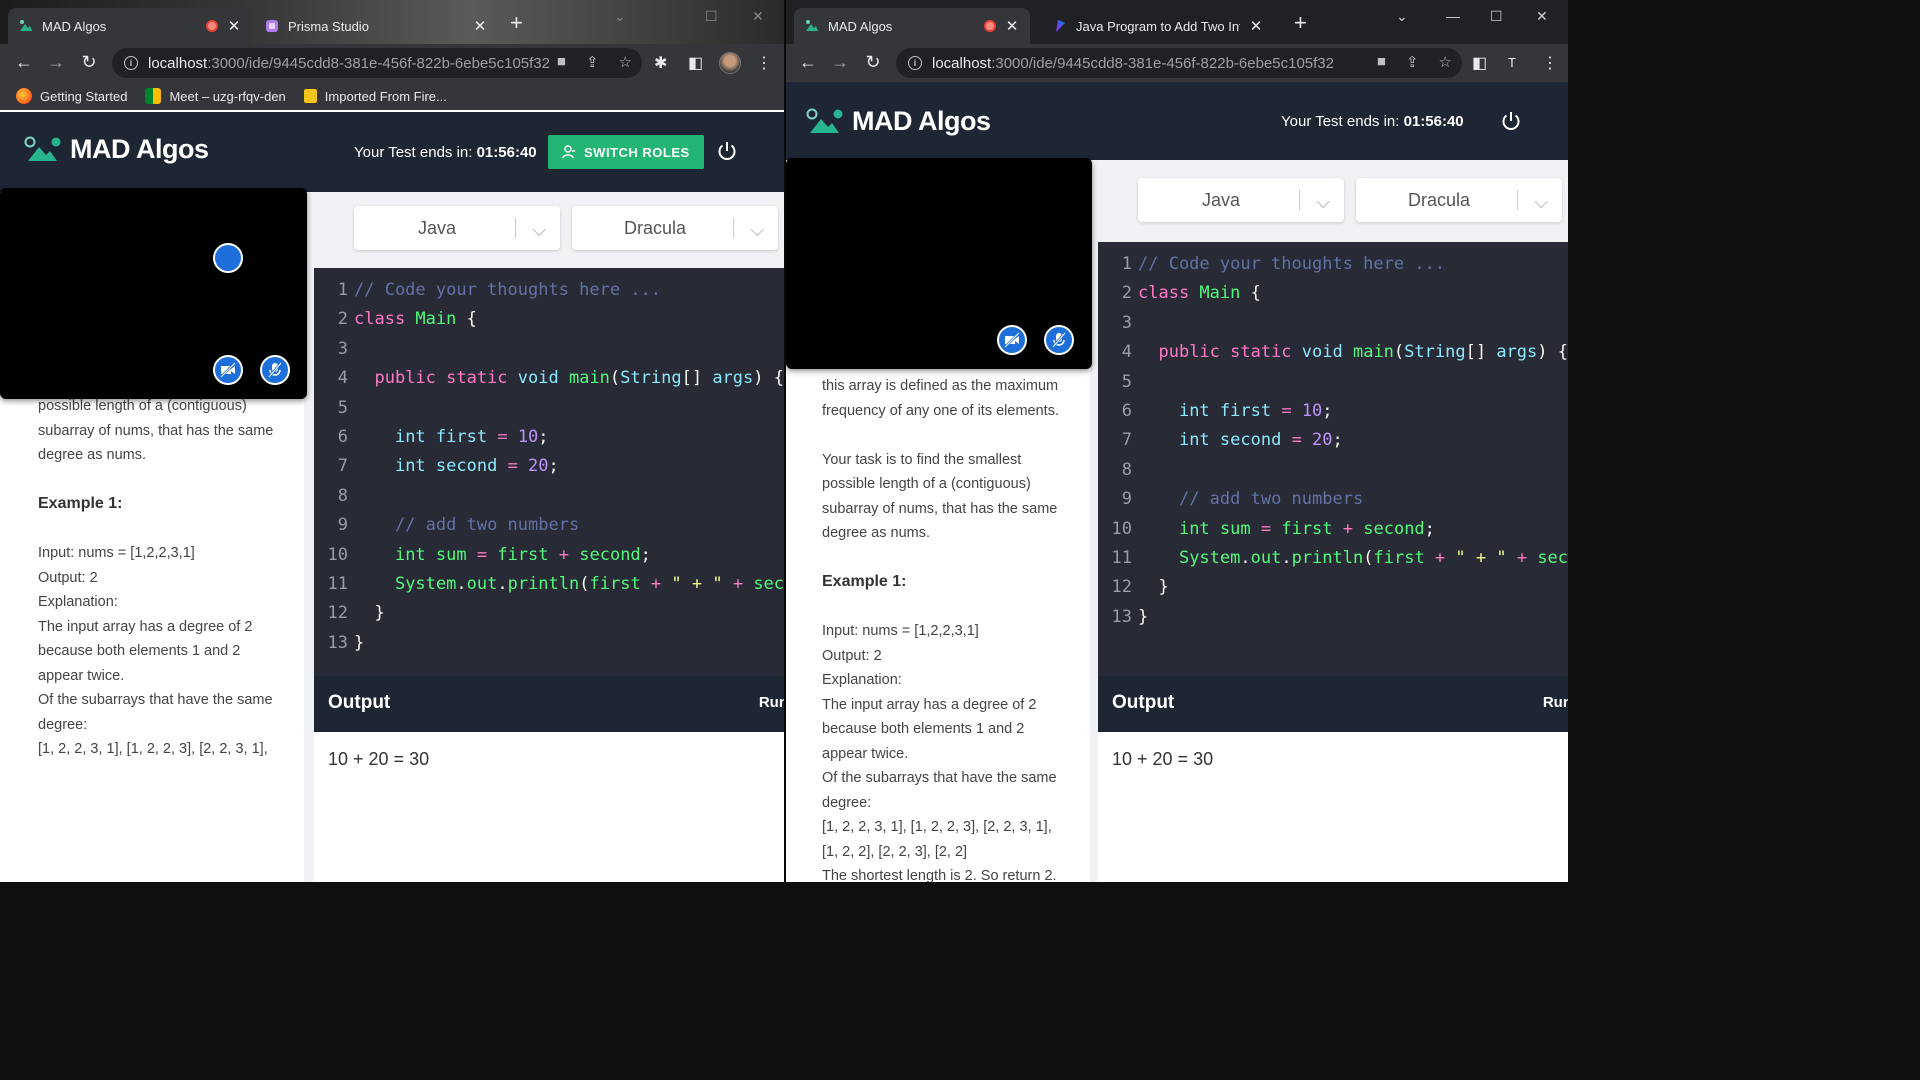 The image size is (1920, 1080). I want to click on code-token: [], so click(697, 378).